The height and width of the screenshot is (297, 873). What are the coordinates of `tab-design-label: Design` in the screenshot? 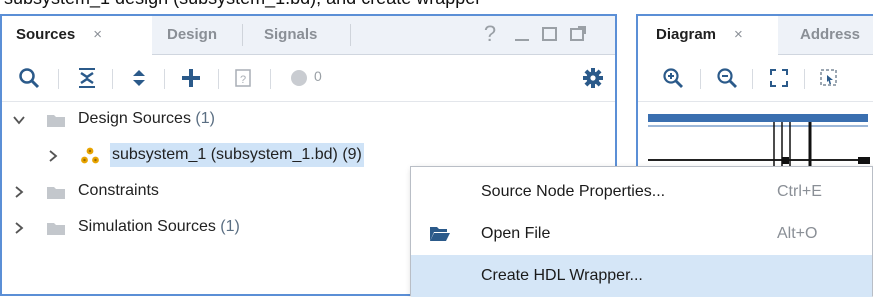 It's located at (192, 34).